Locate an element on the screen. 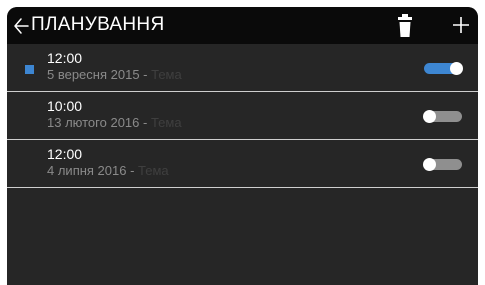 This screenshot has width=485, height=285. selection-indicator is located at coordinates (29, 69).